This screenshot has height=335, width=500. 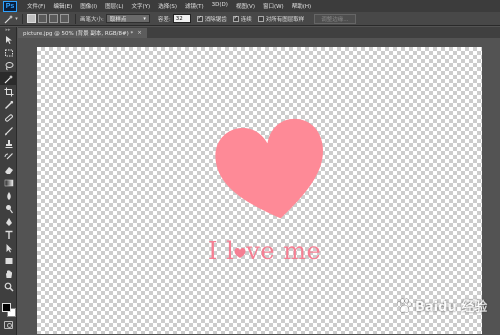 I want to click on eraser-tool, so click(x=8, y=169).